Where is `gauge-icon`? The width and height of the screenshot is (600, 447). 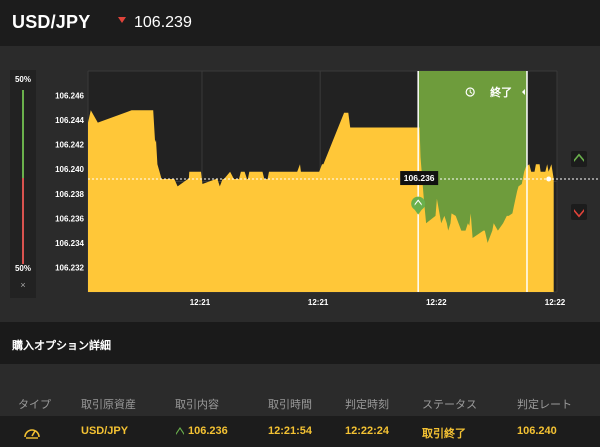 gauge-icon is located at coordinates (32, 434).